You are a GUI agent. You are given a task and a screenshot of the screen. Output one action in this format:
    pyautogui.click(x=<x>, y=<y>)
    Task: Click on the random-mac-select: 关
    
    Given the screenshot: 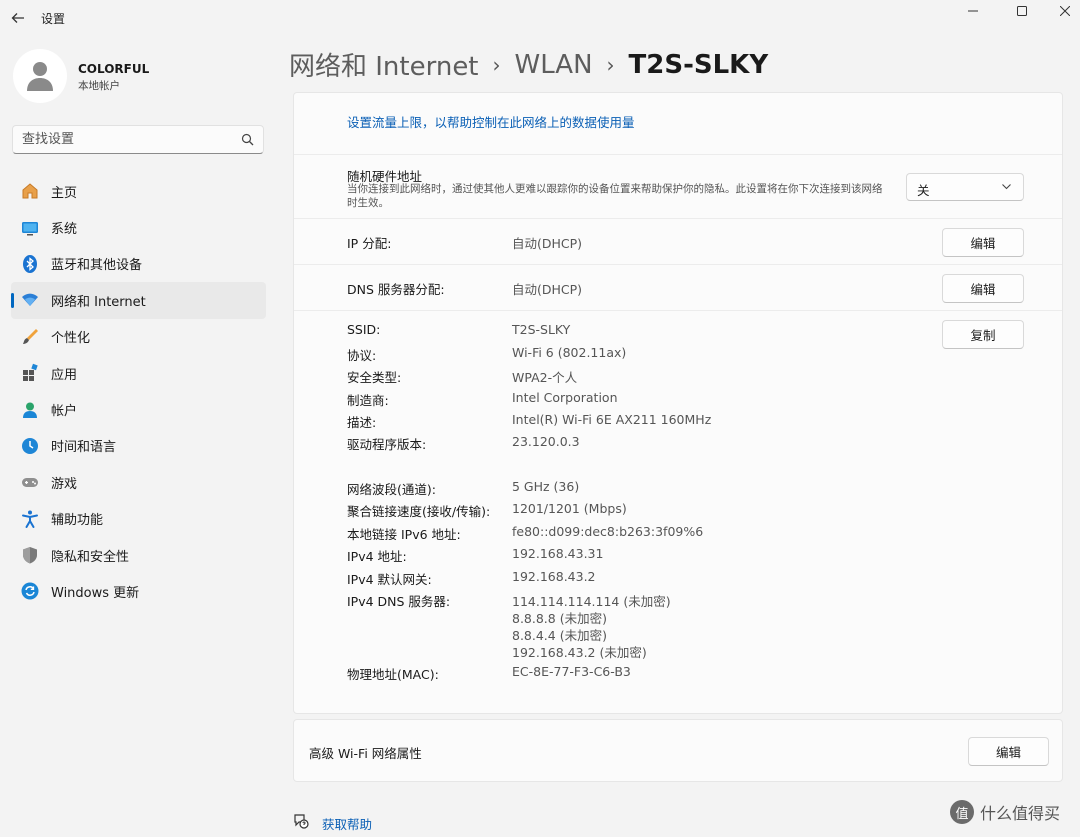 What is the action you would take?
    pyautogui.click(x=965, y=187)
    